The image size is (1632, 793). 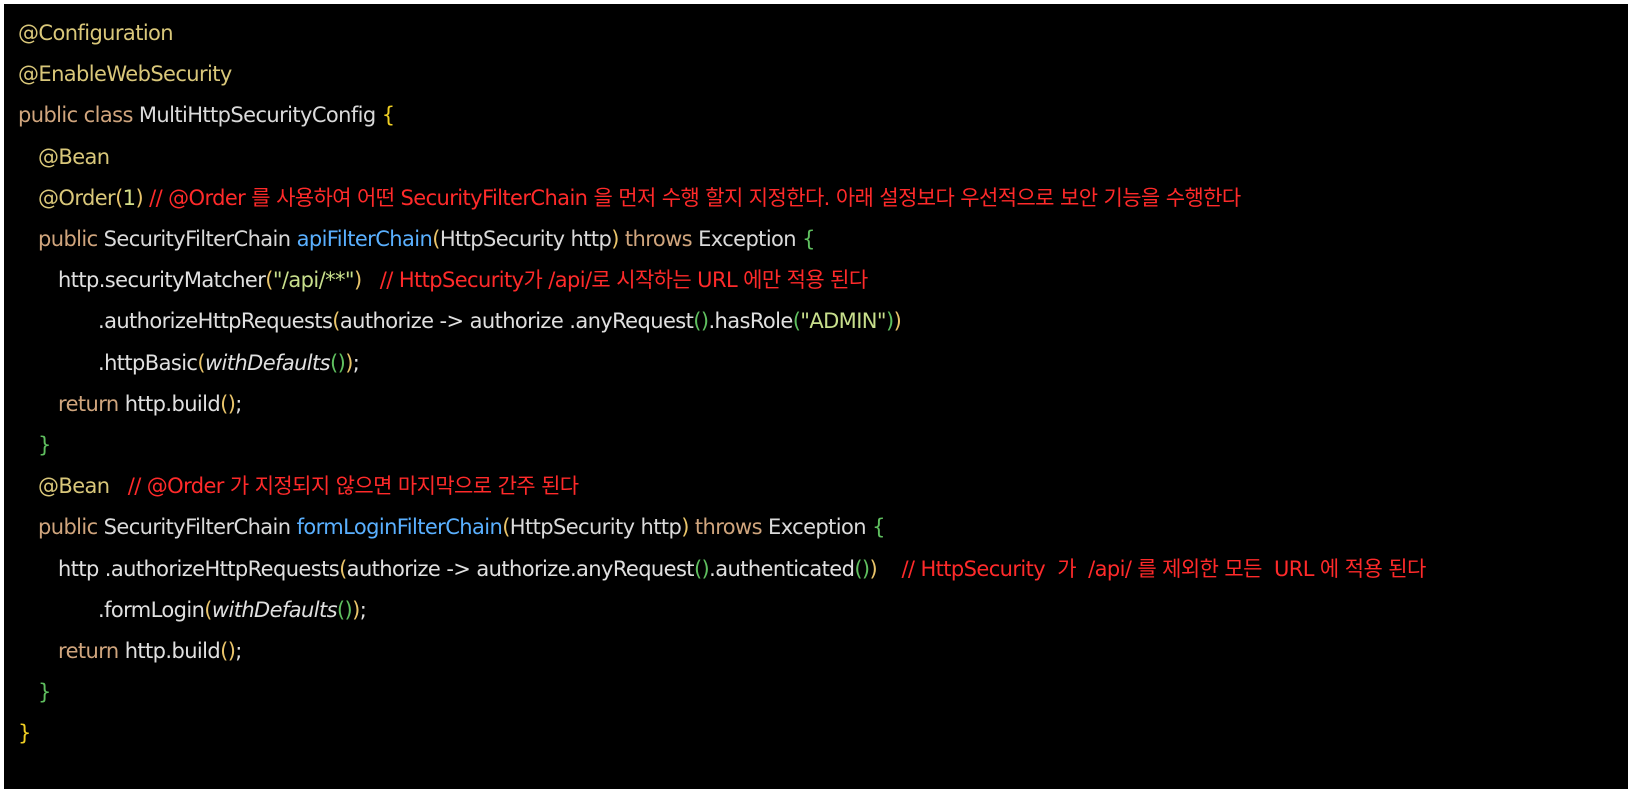 What do you see at coordinates (843, 321) in the screenshot?
I see `code-token: "ADMIN"` at bounding box center [843, 321].